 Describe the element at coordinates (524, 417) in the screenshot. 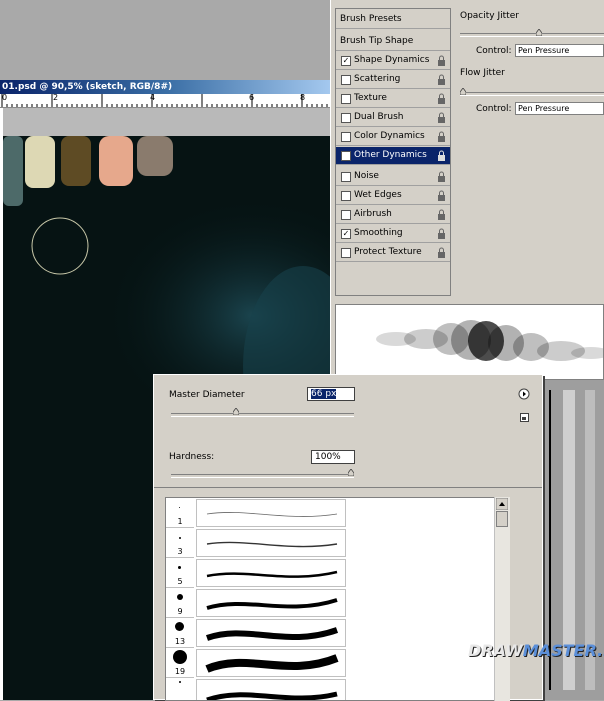

I see `new-preset-icon` at that location.